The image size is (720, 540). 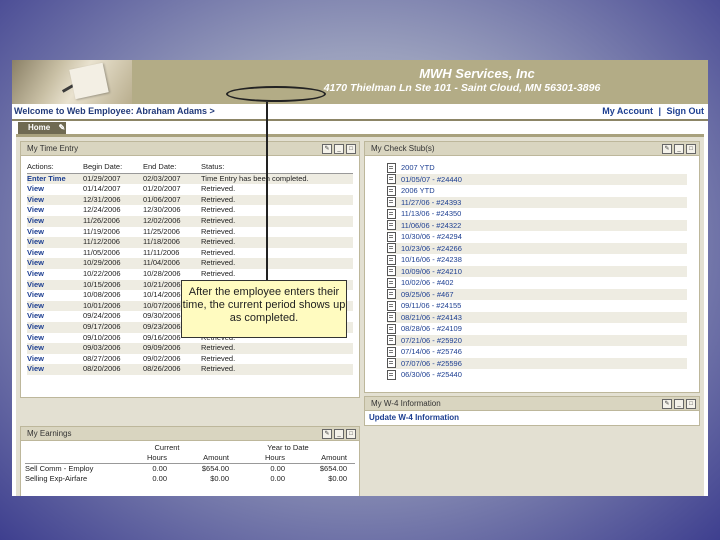 What do you see at coordinates (627, 111) in the screenshot?
I see `my-account-link: My Account` at bounding box center [627, 111].